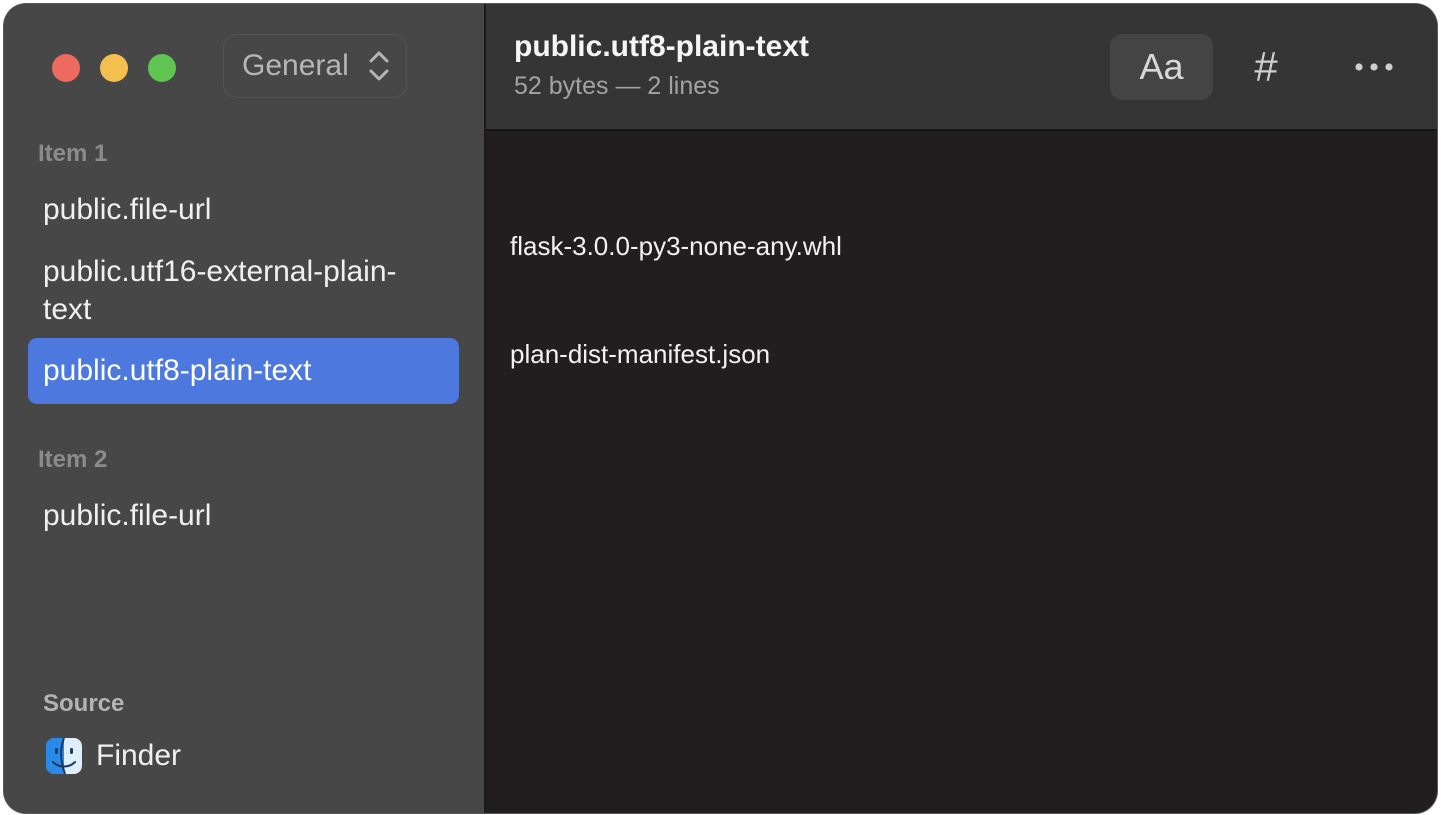 Image resolution: width=1441 pixels, height=815 pixels. I want to click on sidebar-item-utf16-external-plain-text: public.utf16-external-plain-text, so click(243, 291).